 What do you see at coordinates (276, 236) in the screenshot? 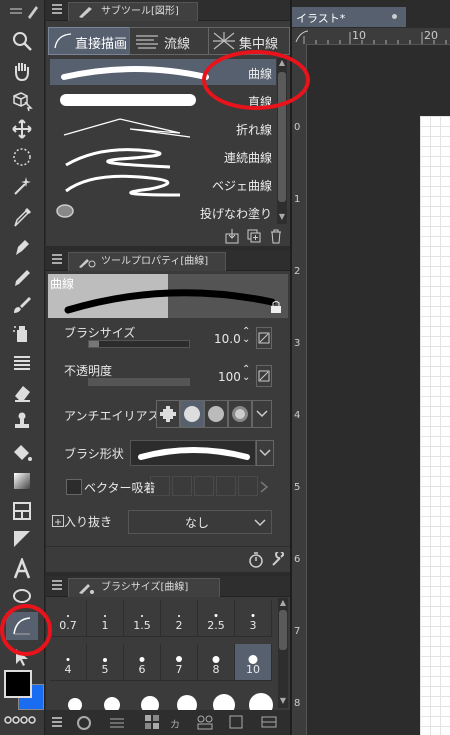
I see `trash-icon` at bounding box center [276, 236].